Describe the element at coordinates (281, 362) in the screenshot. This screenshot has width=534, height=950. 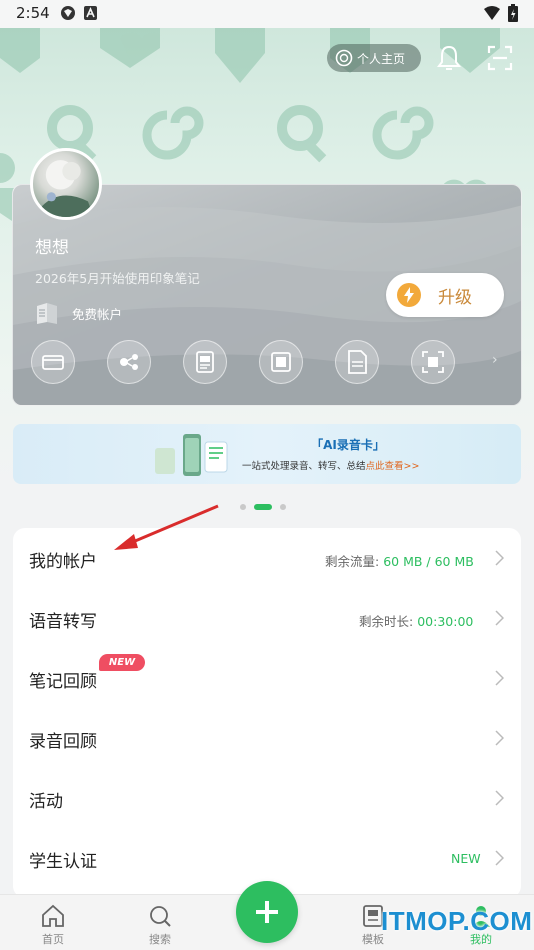
I see `feature-storage-icon` at that location.